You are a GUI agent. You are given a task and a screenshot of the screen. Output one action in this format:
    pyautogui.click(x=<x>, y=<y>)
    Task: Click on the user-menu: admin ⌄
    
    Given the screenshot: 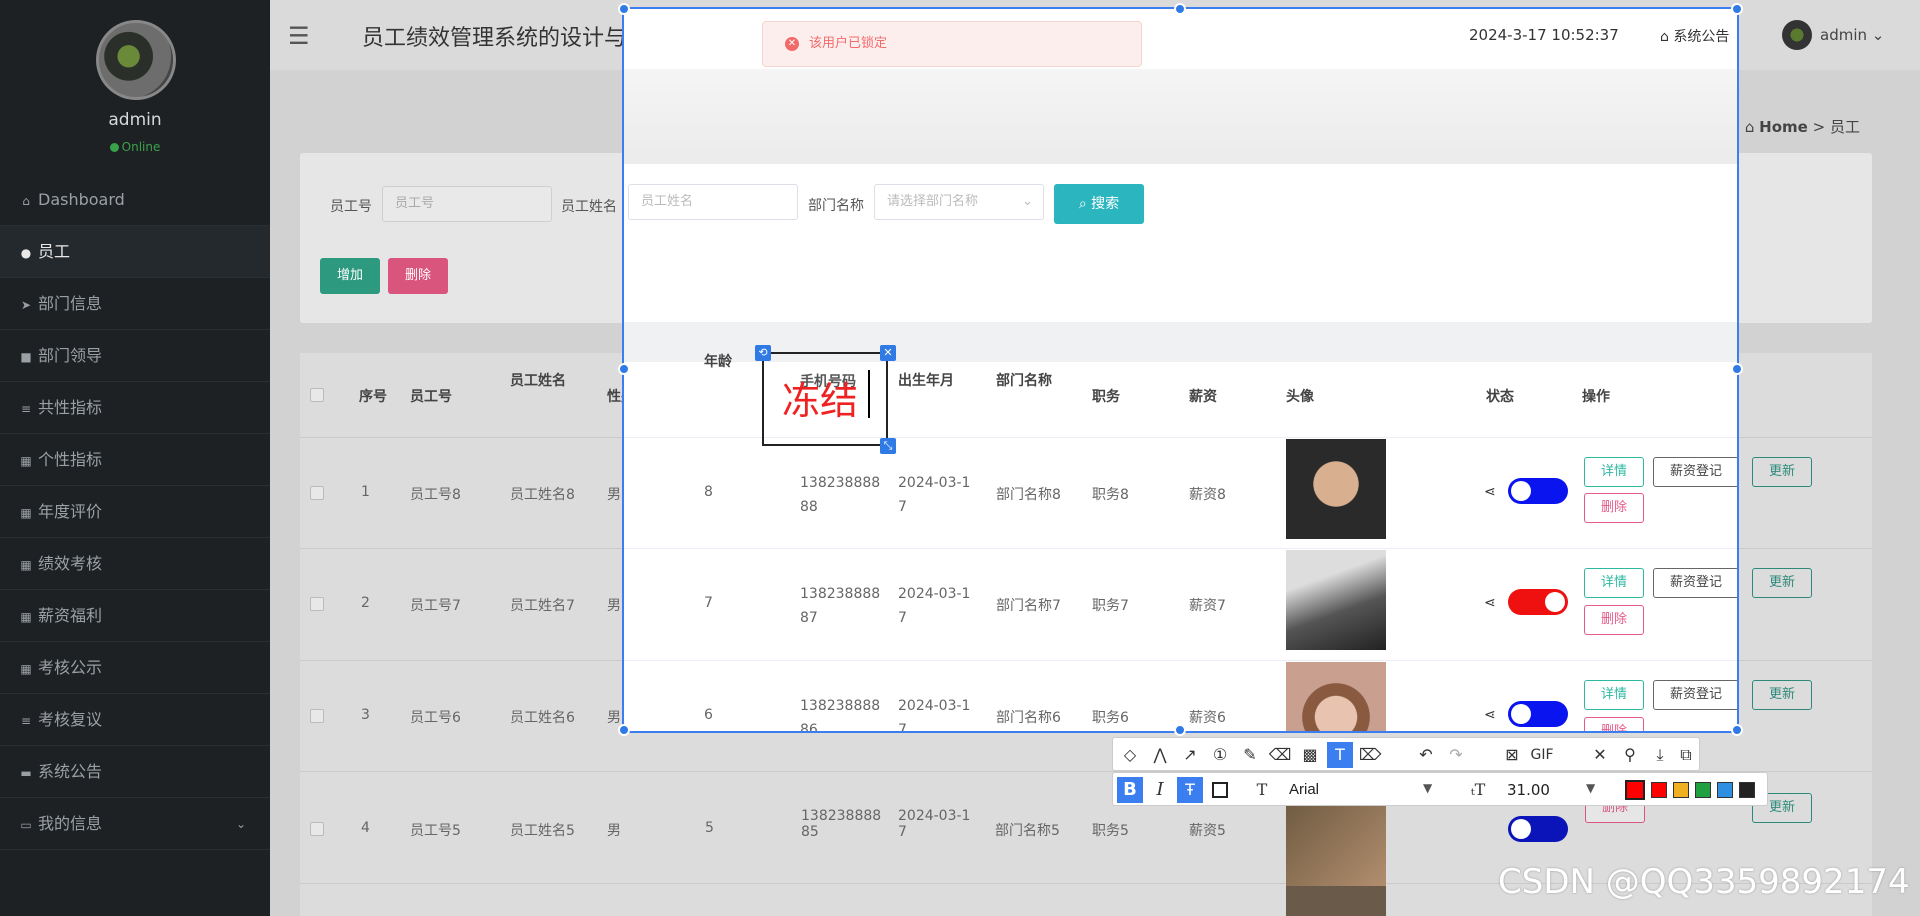 What is the action you would take?
    pyautogui.click(x=1852, y=35)
    